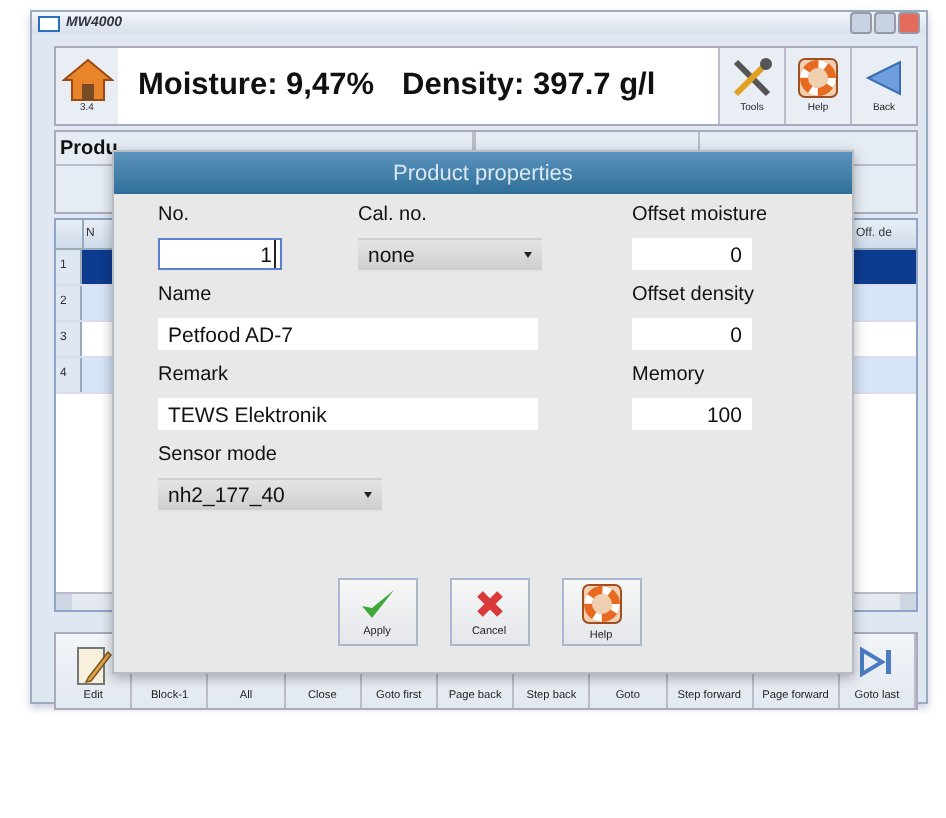 Image resolution: width=946 pixels, height=818 pixels. I want to click on field-label: Cal. no., so click(393, 216).